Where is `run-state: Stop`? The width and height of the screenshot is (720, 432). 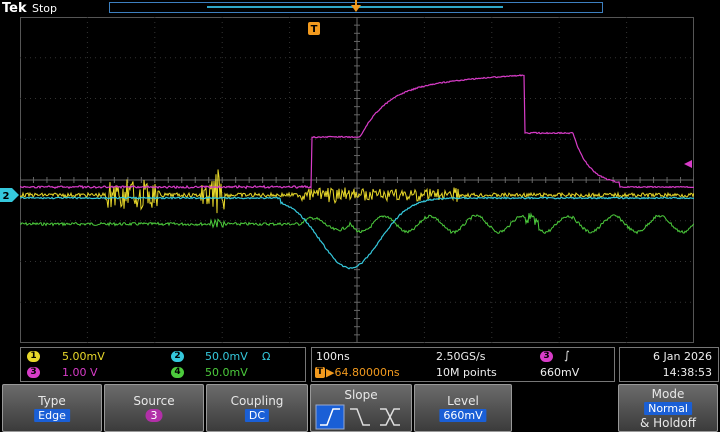
run-state: Stop is located at coordinates (45, 8).